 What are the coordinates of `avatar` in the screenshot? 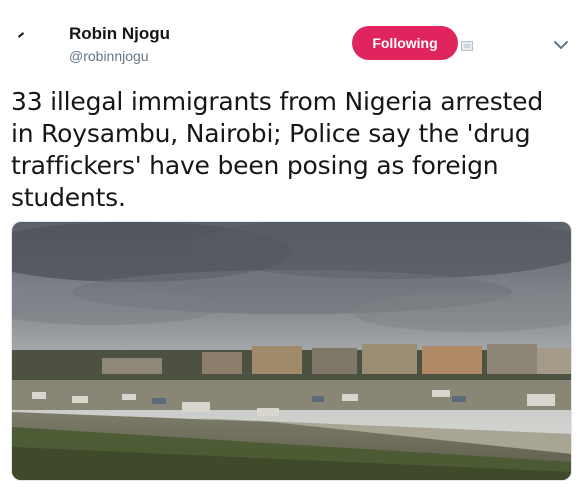 It's located at (34, 48).